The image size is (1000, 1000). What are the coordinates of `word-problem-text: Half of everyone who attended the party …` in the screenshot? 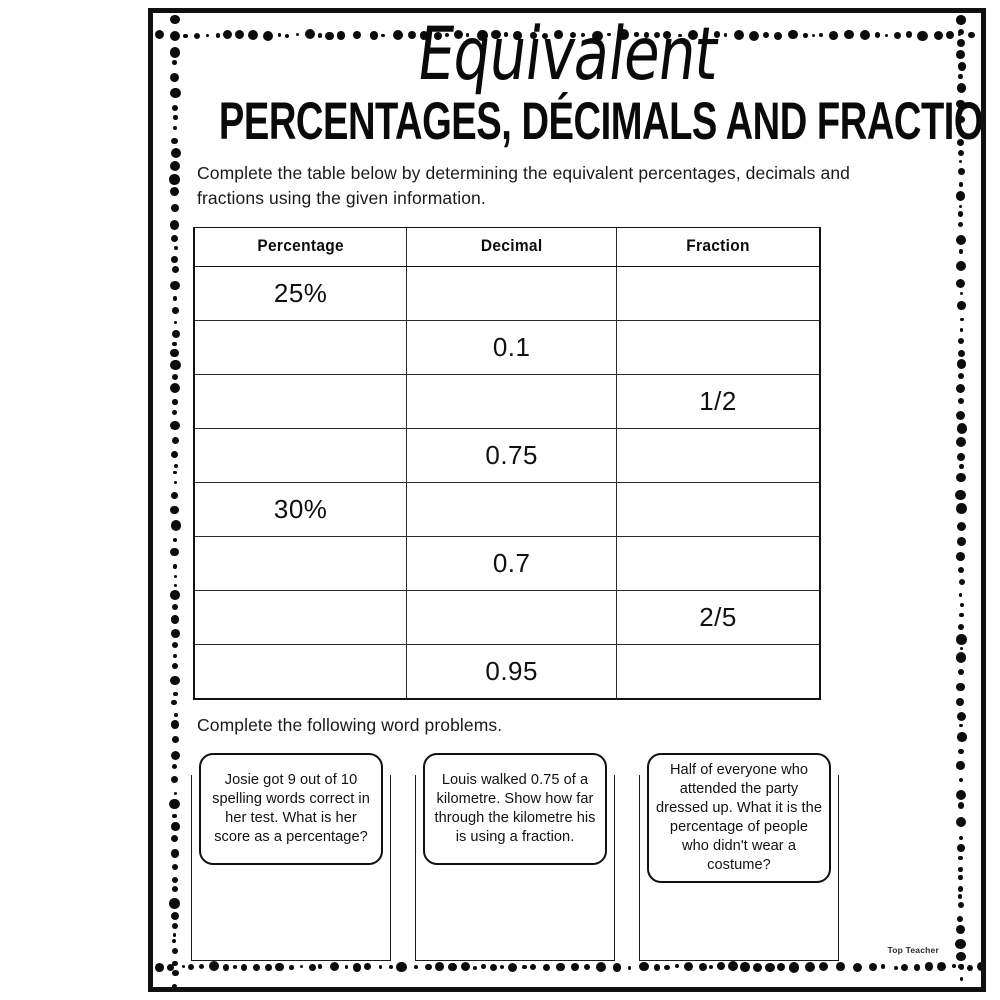 It's located at (739, 817).